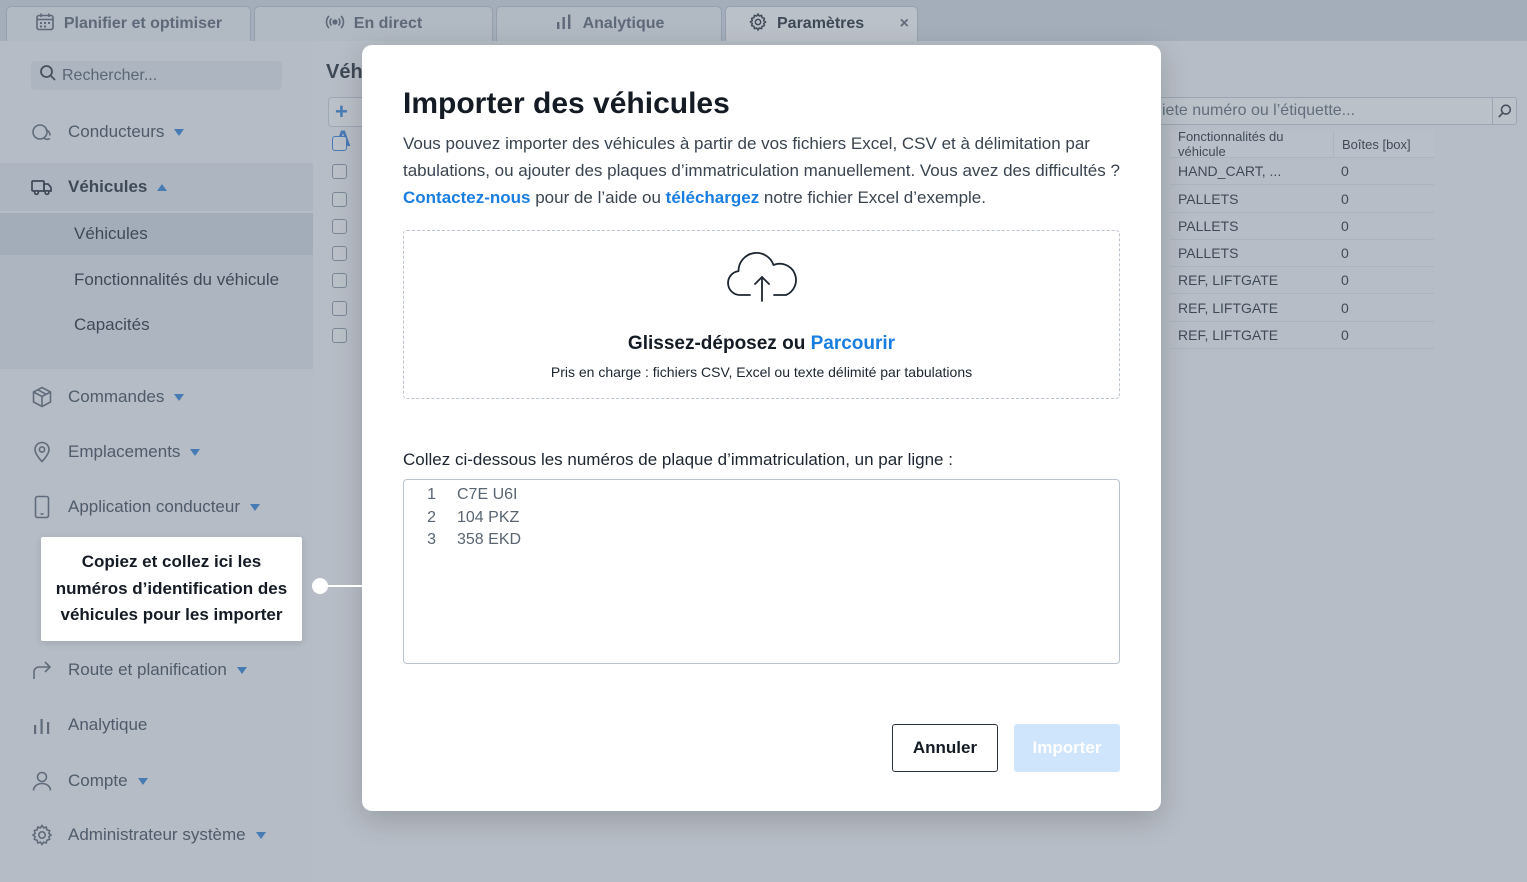 The width and height of the screenshot is (1527, 882). What do you see at coordinates (488, 517) in the screenshot?
I see `plate-value: 104 PKZ` at bounding box center [488, 517].